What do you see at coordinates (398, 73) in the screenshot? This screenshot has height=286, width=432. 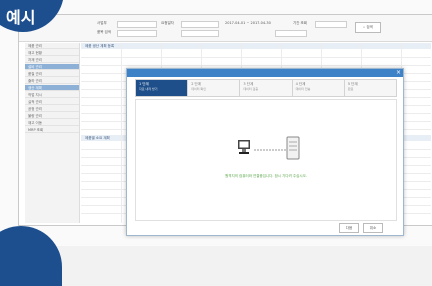 I see `close-icon: ×` at bounding box center [398, 73].